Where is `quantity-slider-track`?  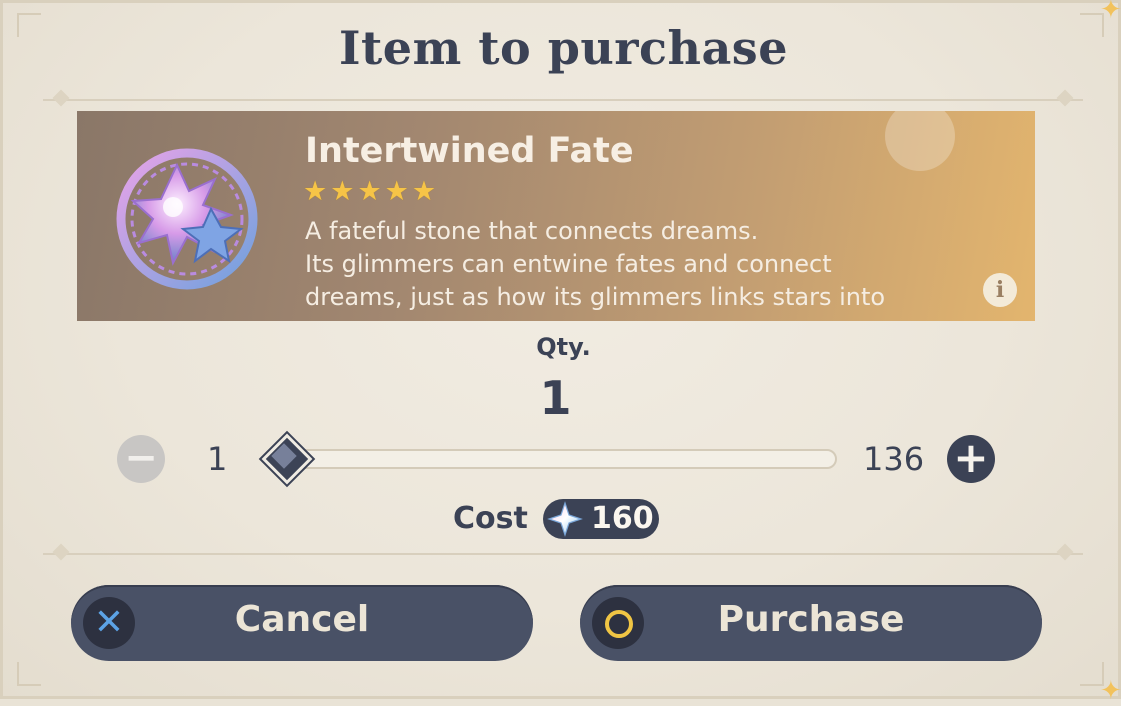 quantity-slider-track is located at coordinates (561, 459).